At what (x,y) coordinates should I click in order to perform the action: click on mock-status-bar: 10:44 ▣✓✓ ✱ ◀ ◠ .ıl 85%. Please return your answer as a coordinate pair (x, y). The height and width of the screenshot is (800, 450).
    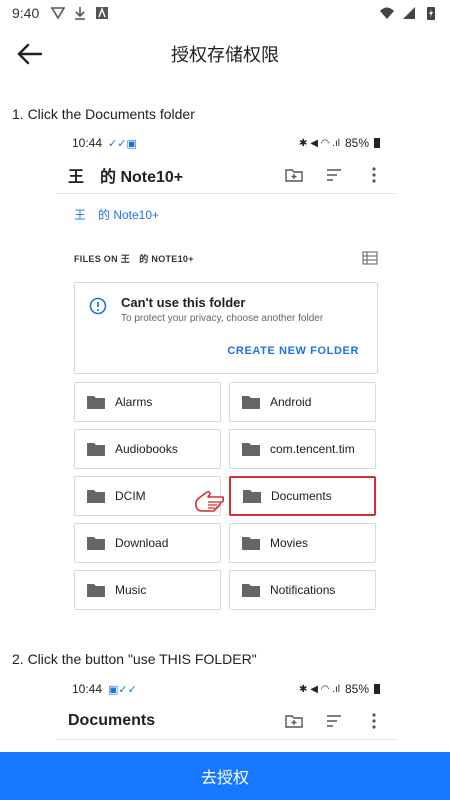
    Looking at the image, I should click on (226, 689).